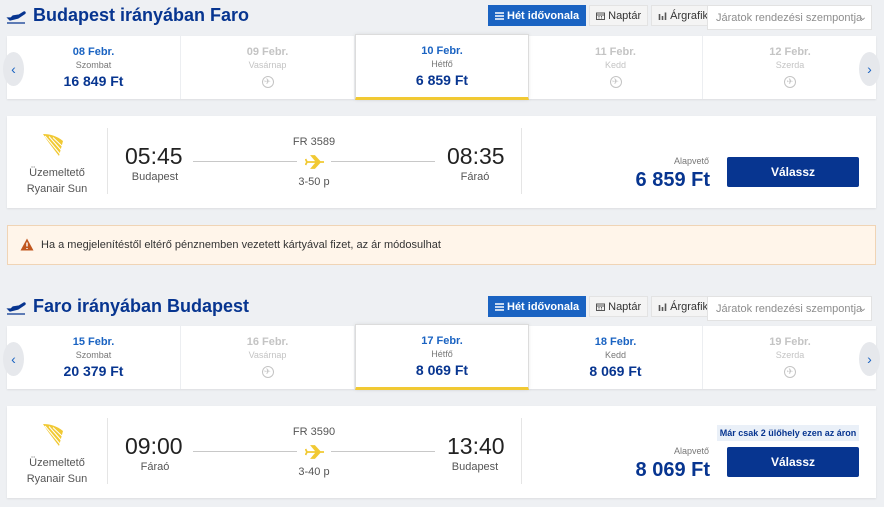  What do you see at coordinates (314, 432) in the screenshot?
I see `flight-number: FR 3590` at bounding box center [314, 432].